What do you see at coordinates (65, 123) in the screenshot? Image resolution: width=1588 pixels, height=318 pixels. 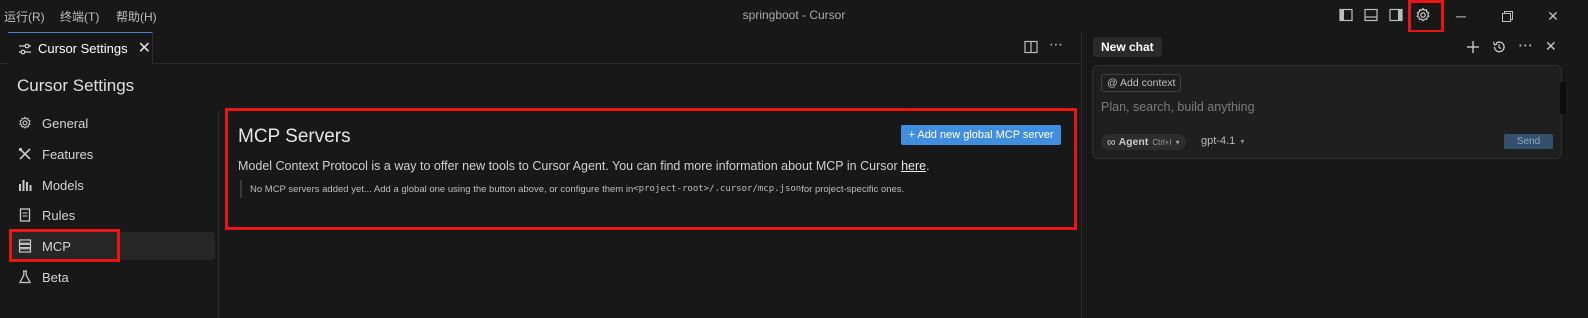 I see `sidebar-item-label: General` at bounding box center [65, 123].